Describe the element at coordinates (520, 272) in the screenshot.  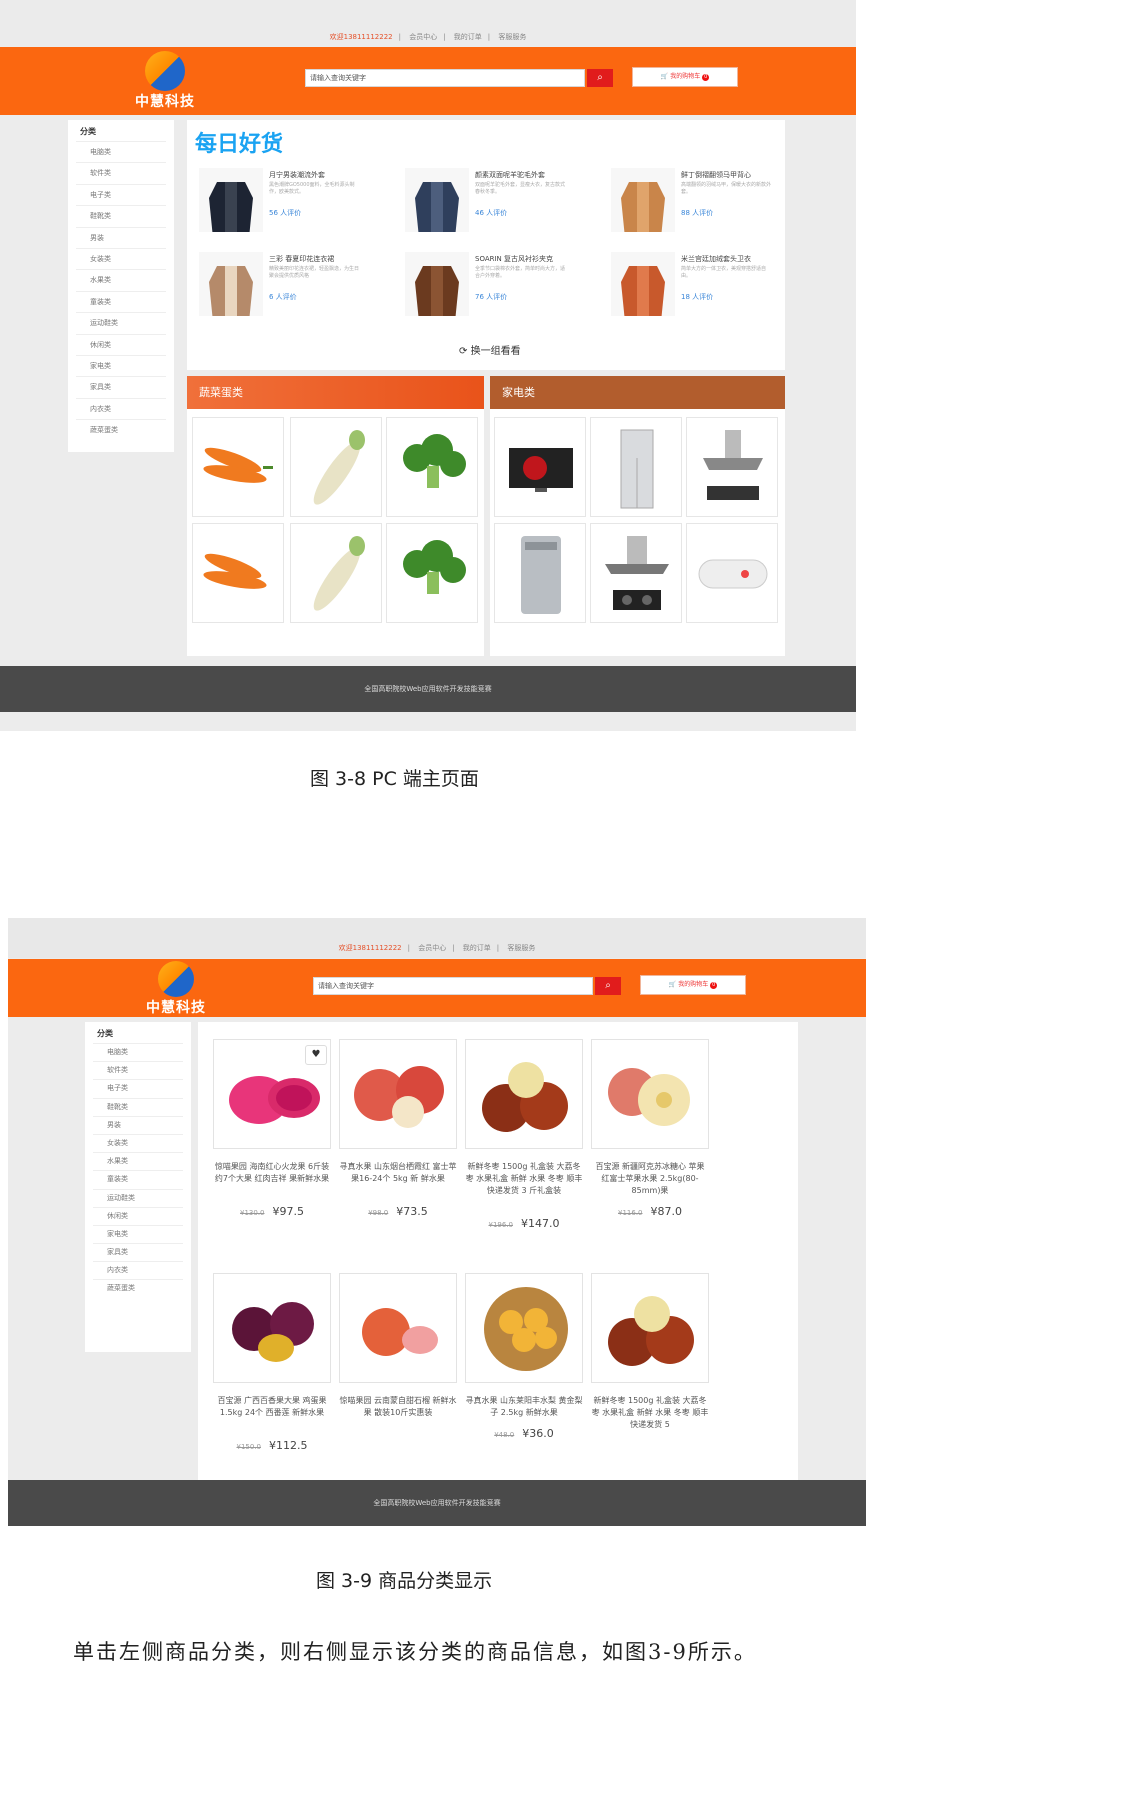
I see `good-description: 全季节口袋棉衣外套，简单时尚大方，适合户外穿着。` at that location.